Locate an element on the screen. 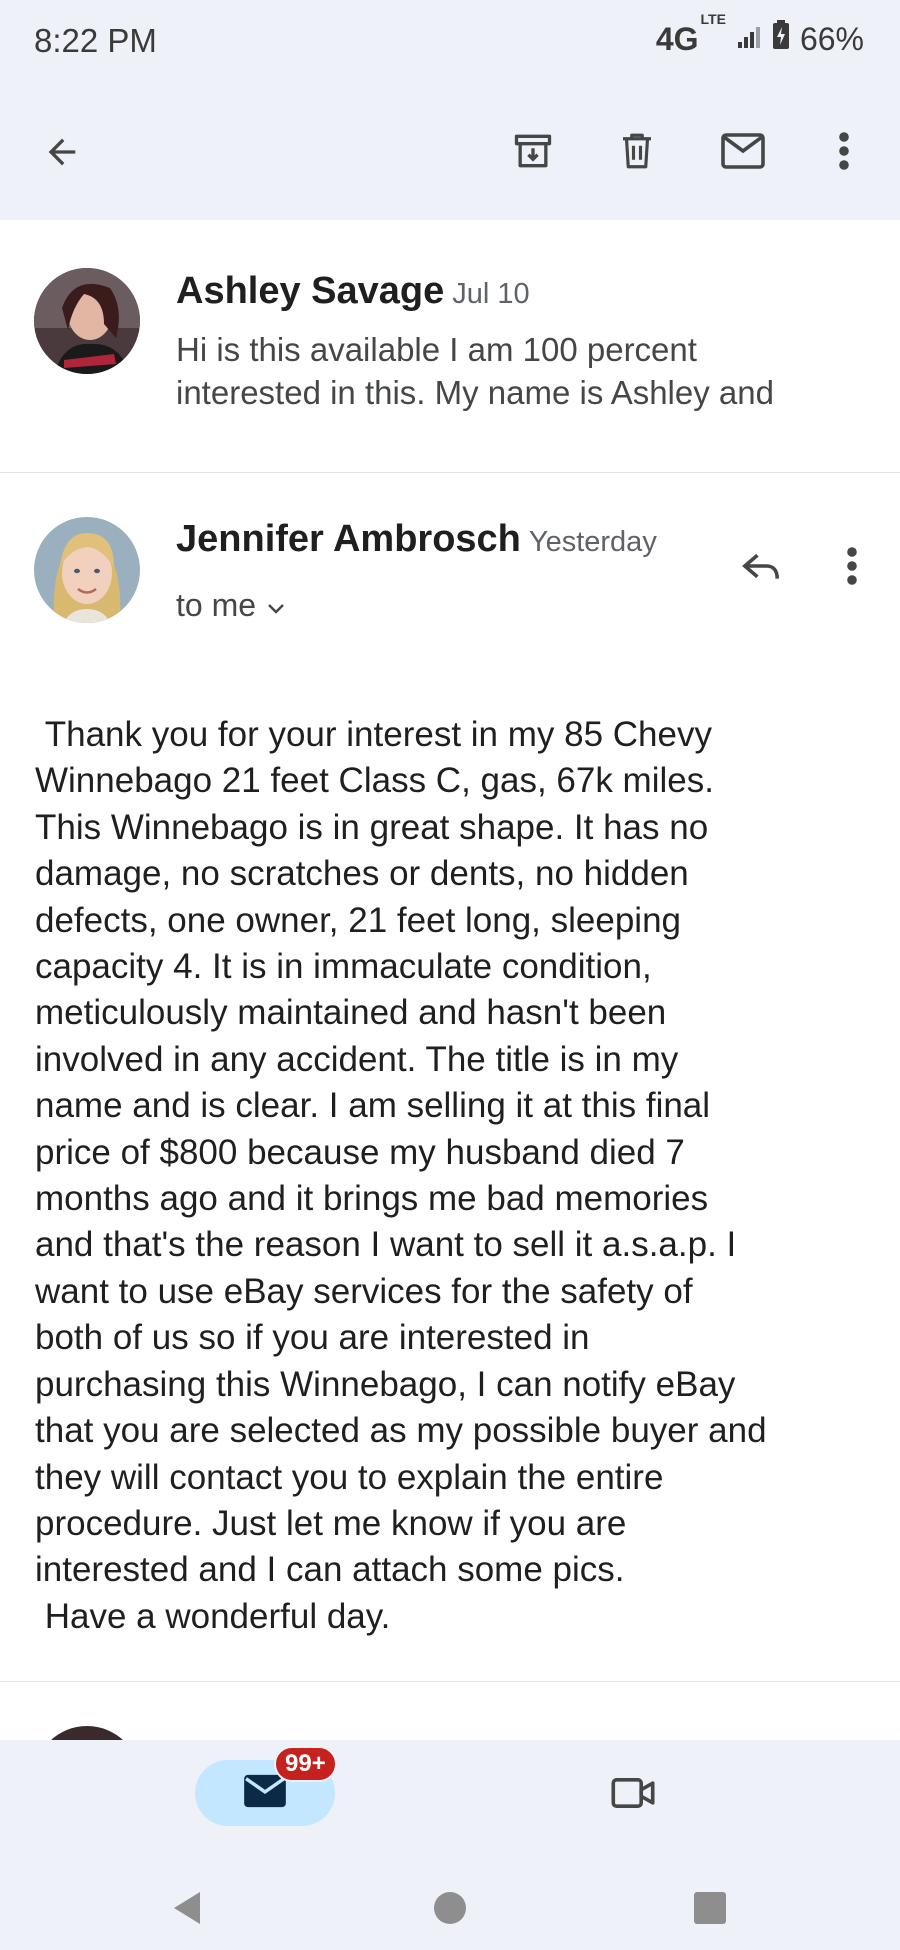  sender-name: Jennifer Ambrosch Yesterday is located at coordinates (416, 539).